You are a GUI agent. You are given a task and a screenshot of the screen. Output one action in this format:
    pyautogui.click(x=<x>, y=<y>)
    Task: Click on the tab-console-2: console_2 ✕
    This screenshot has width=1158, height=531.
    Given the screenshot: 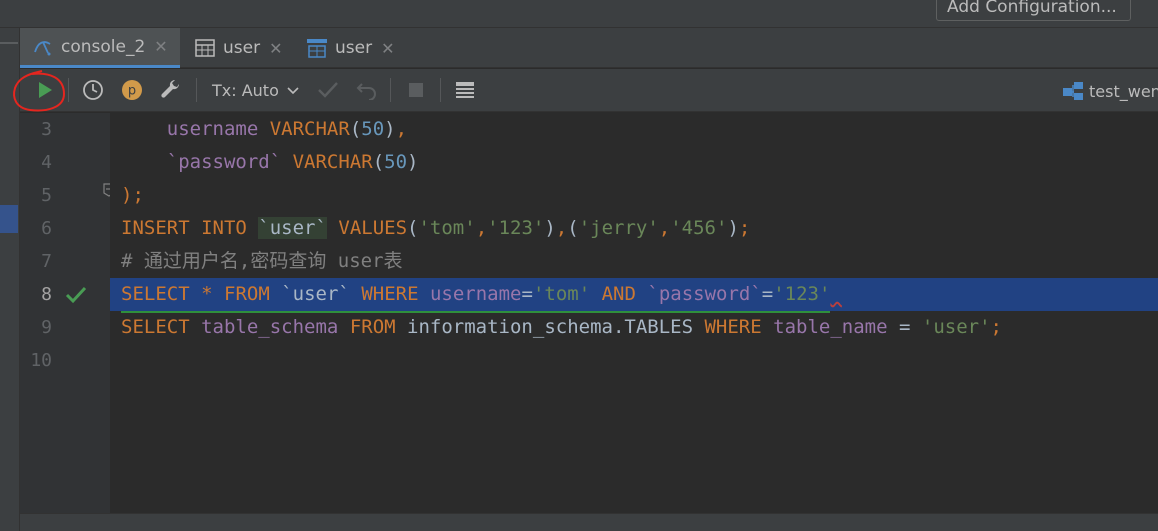 What is the action you would take?
    pyautogui.click(x=100, y=48)
    